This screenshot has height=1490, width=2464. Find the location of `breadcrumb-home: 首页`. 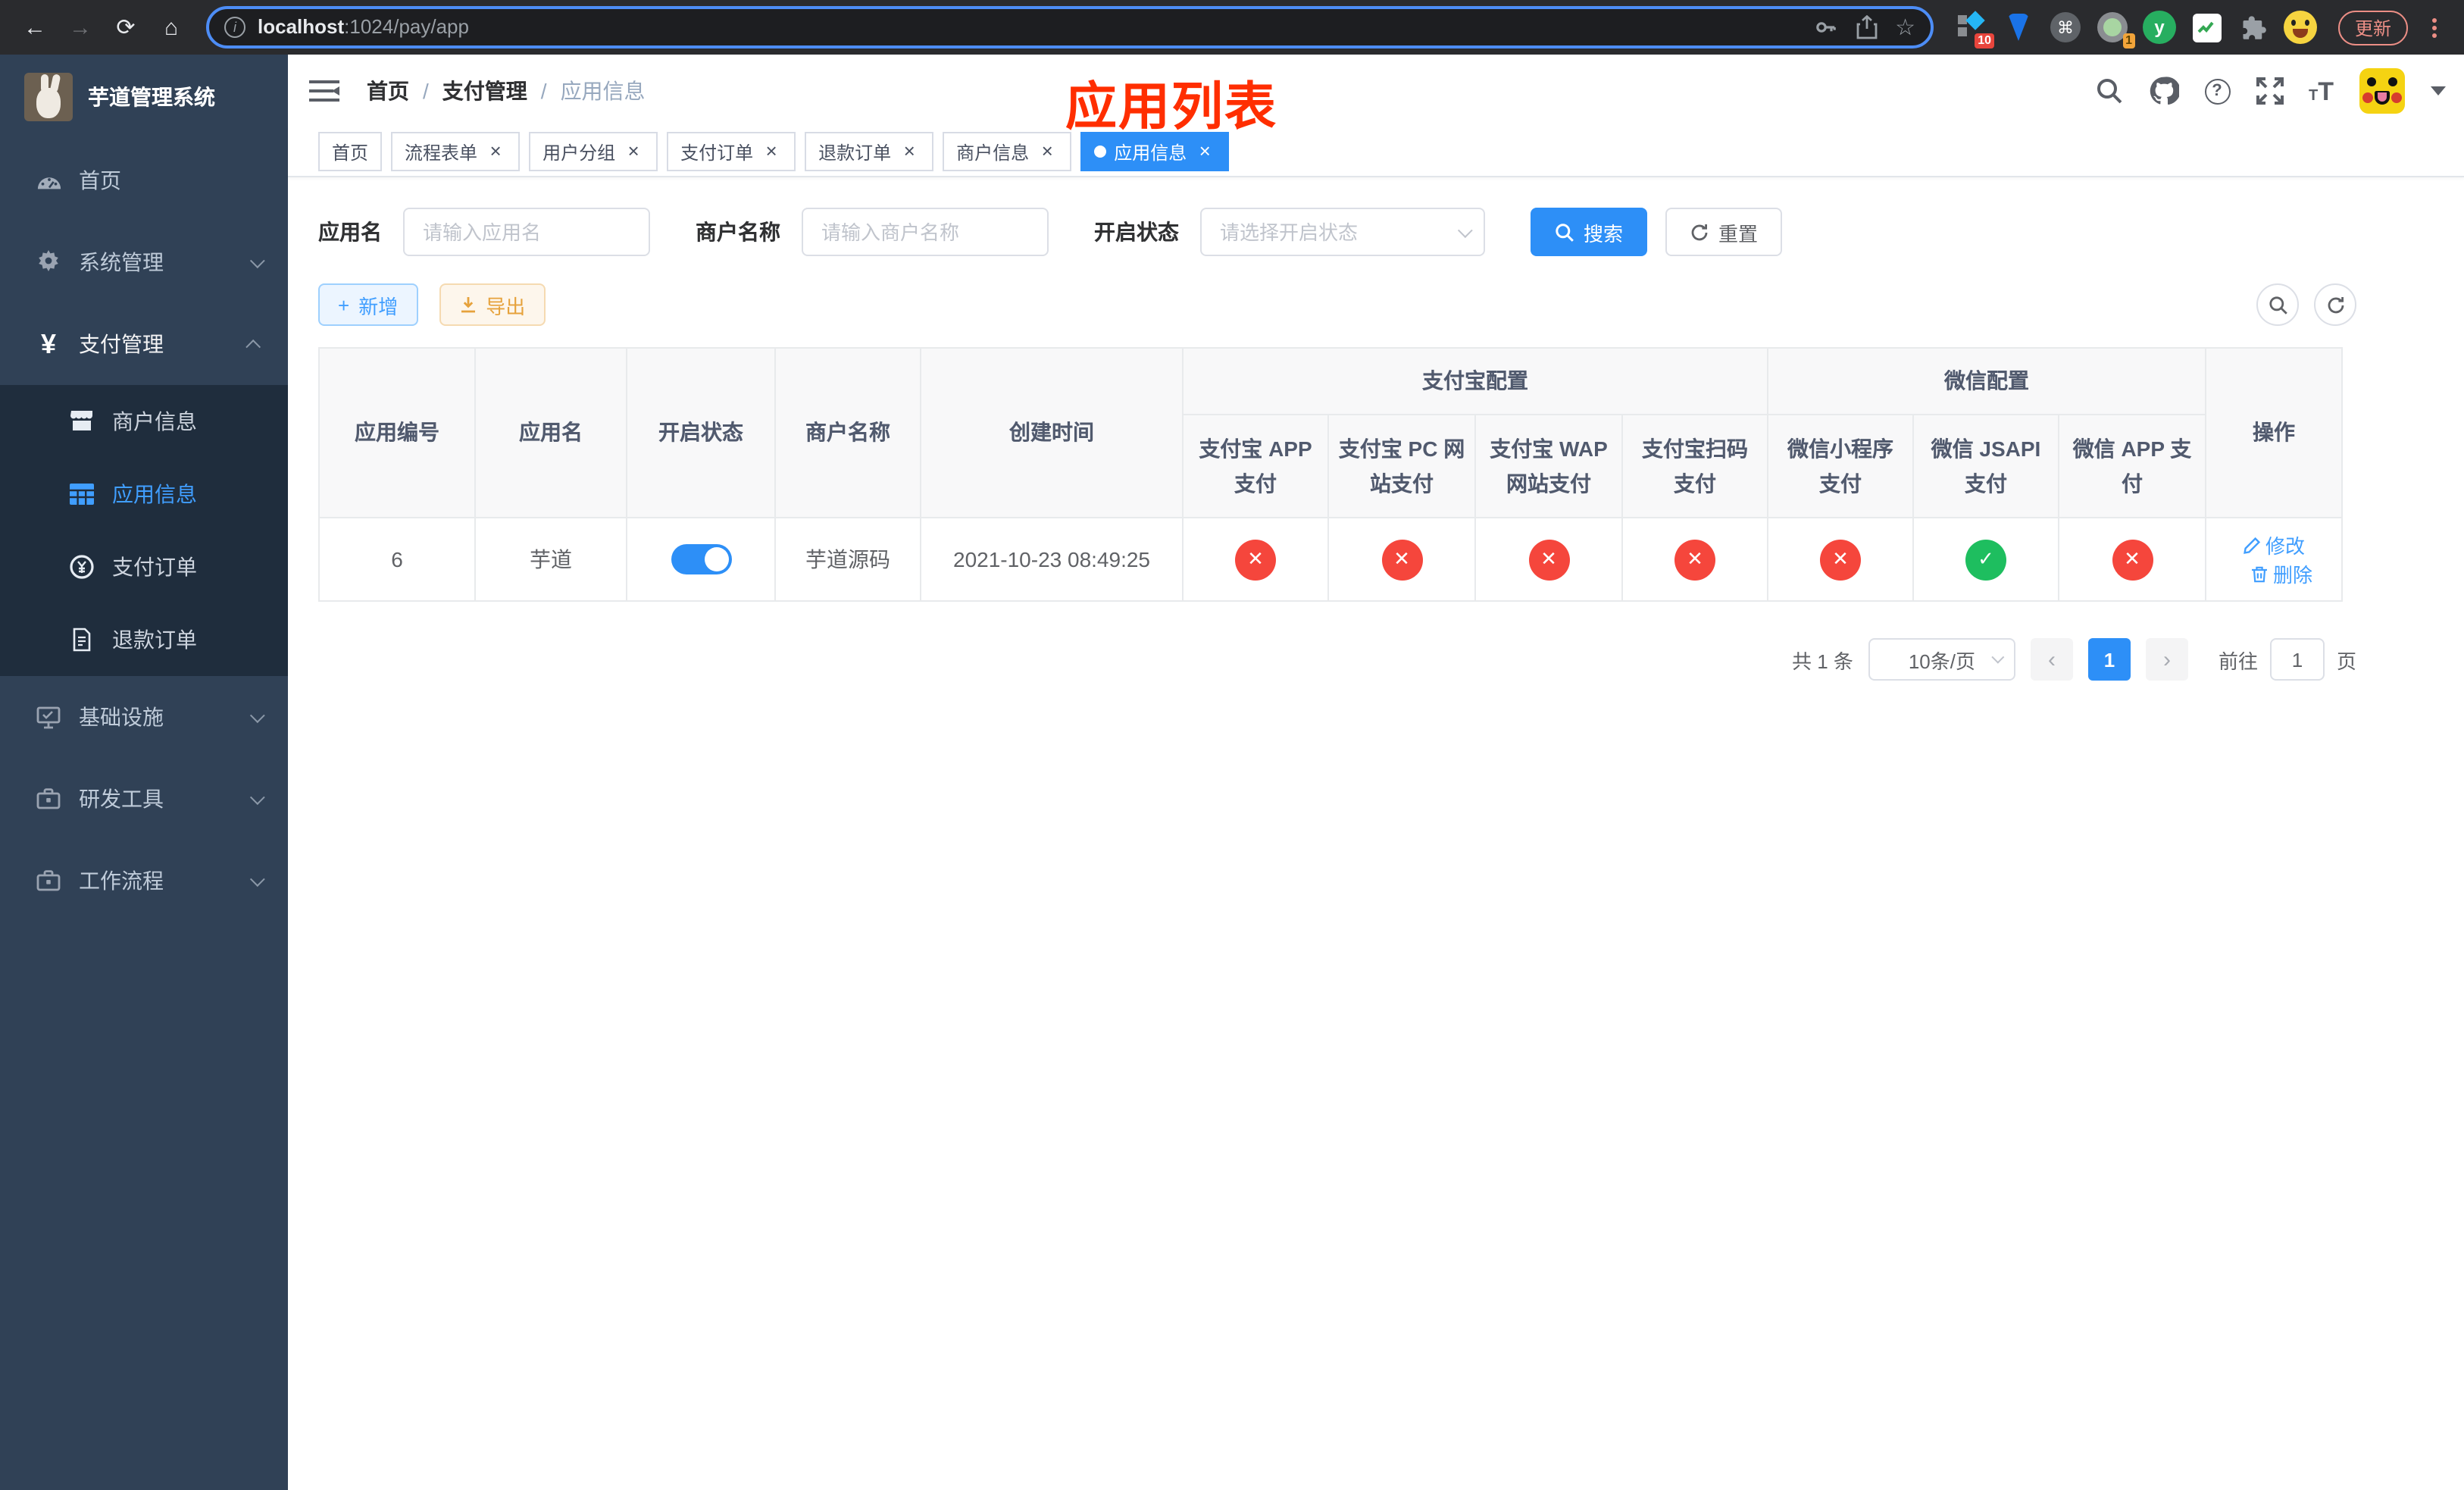

breadcrumb-home: 首页 is located at coordinates (388, 91).